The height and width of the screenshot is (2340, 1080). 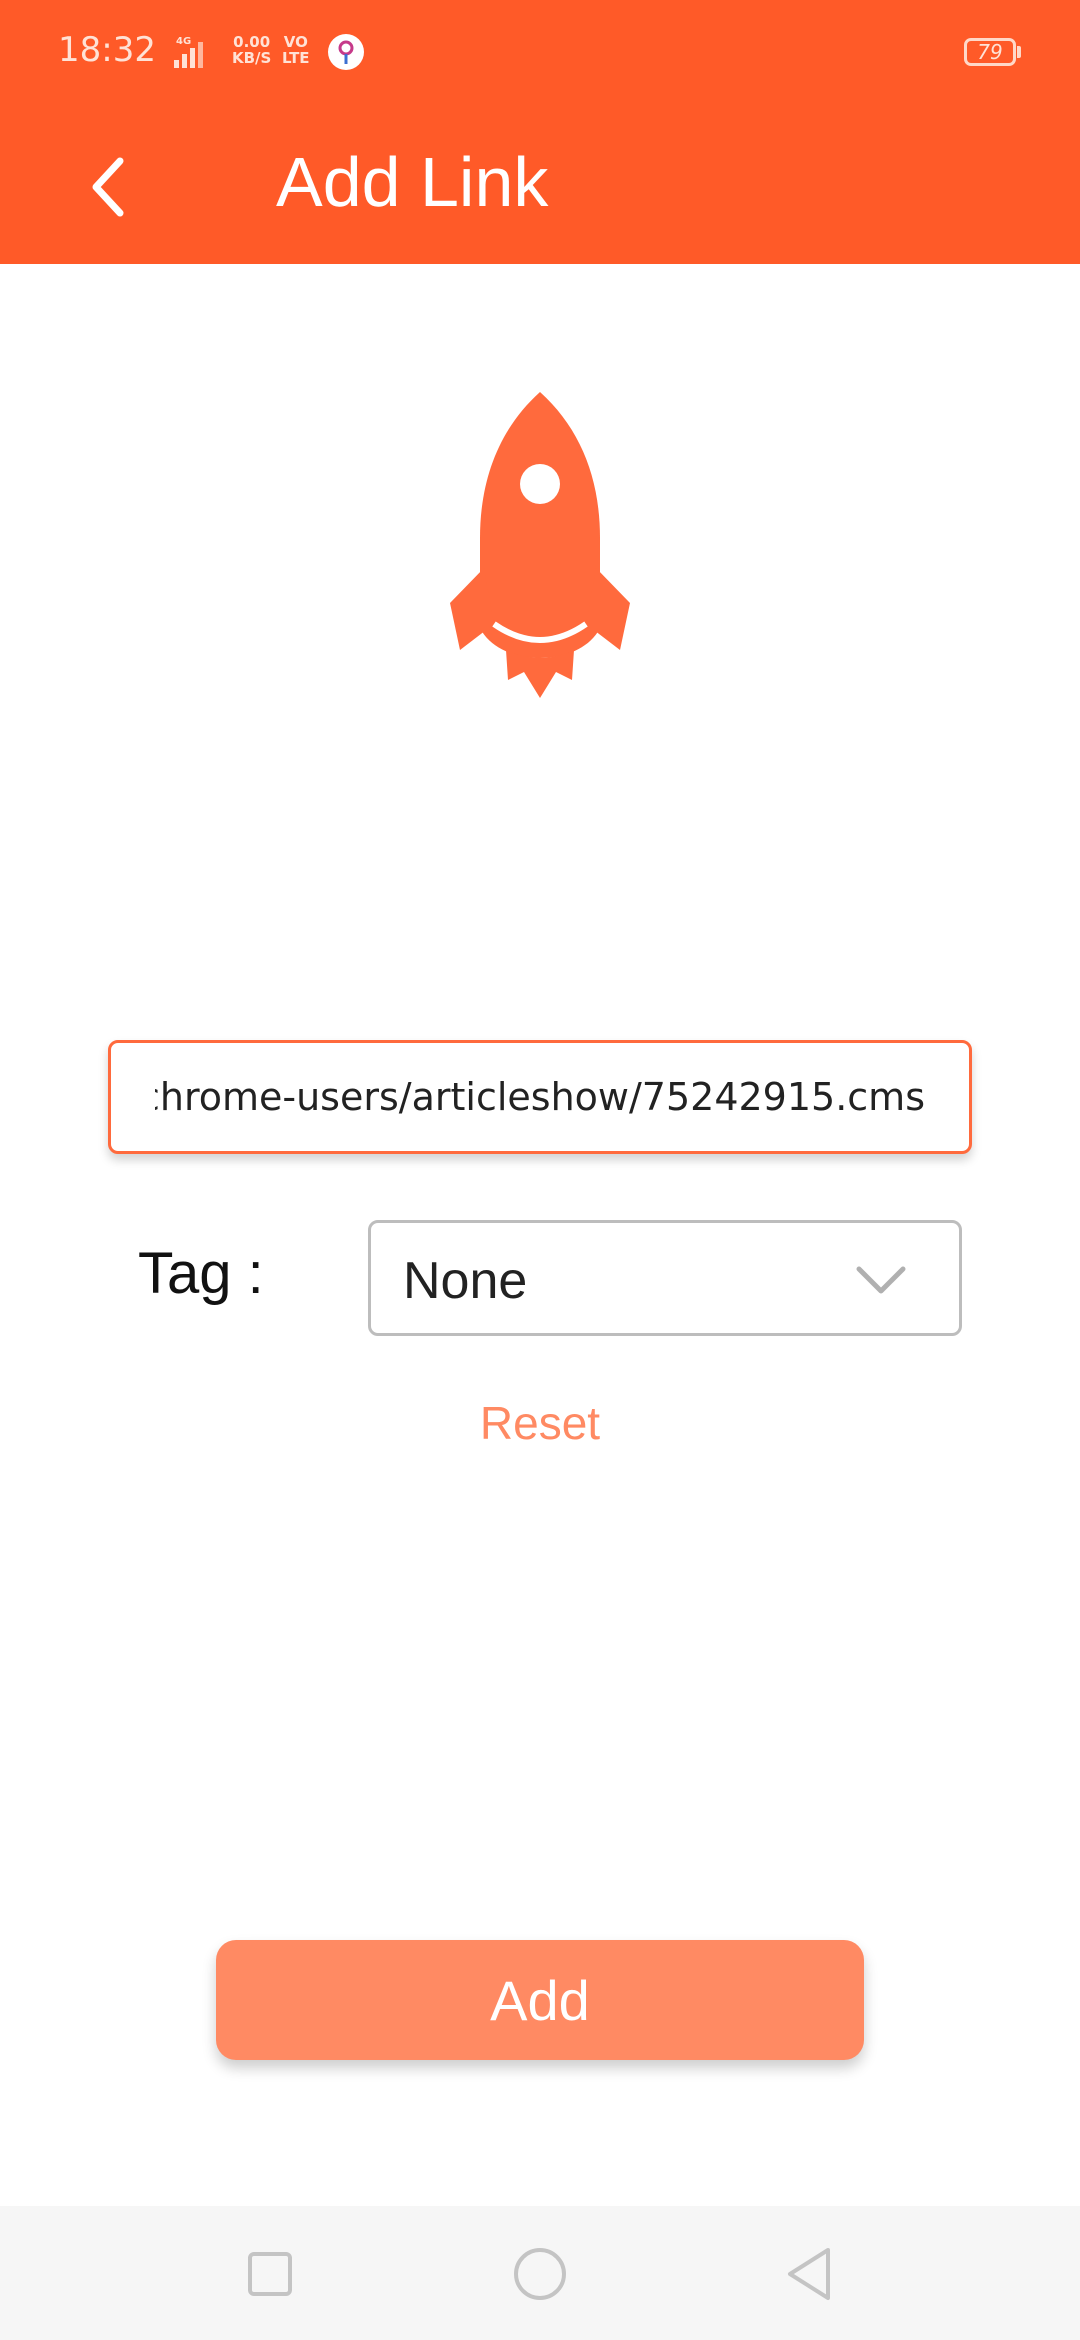 I want to click on status-time: 18:32, so click(x=107, y=50).